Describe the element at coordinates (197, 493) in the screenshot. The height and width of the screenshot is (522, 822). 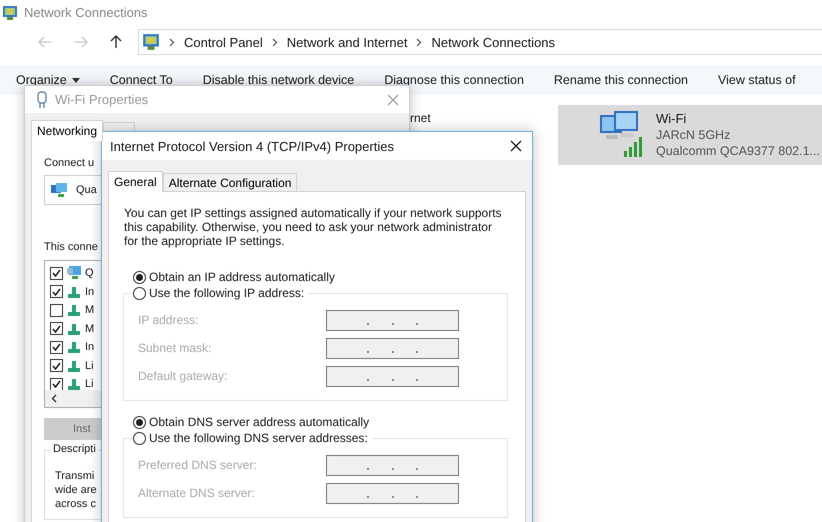
I see `field-label: Alternate DNS server:` at that location.